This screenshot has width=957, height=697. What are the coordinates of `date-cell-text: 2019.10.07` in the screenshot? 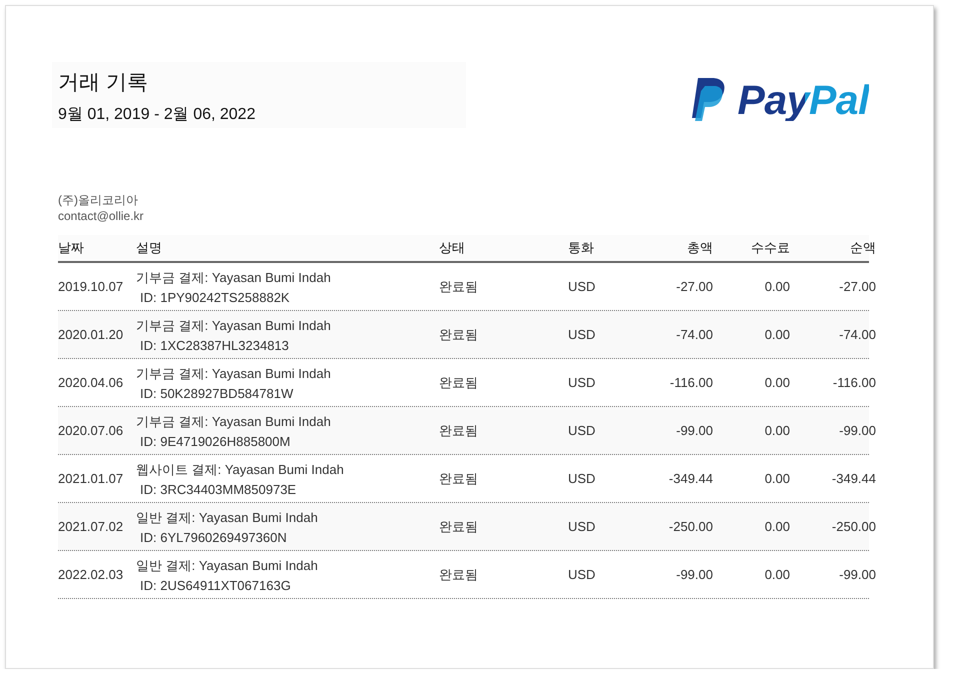 It's located at (91, 286).